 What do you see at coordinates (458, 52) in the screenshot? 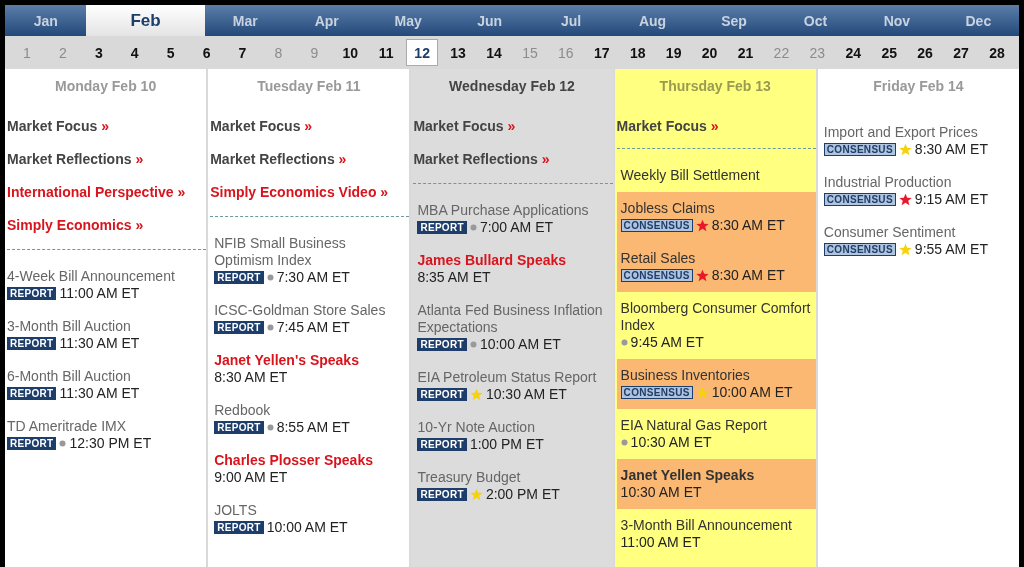
I see `day-button: 13` at bounding box center [458, 52].